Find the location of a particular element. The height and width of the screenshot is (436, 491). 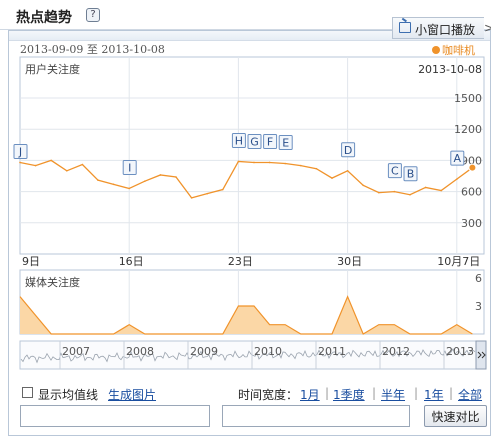

annotation-letter: E is located at coordinates (285, 143).